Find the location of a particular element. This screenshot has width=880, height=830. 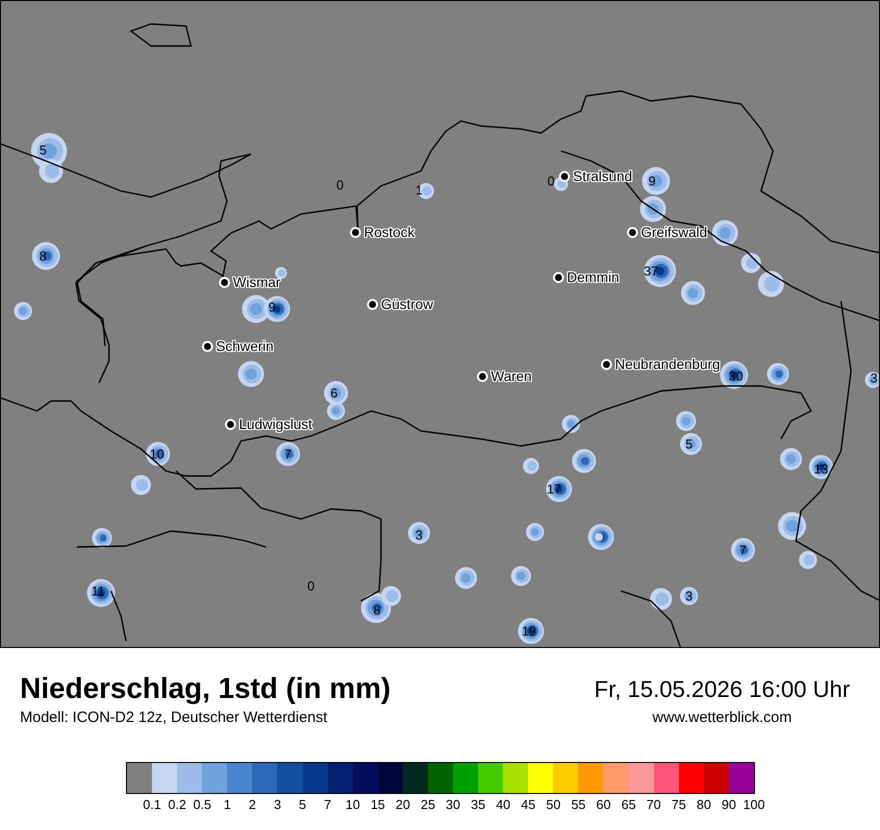

scale-tick-label: 75 is located at coordinates (679, 804).